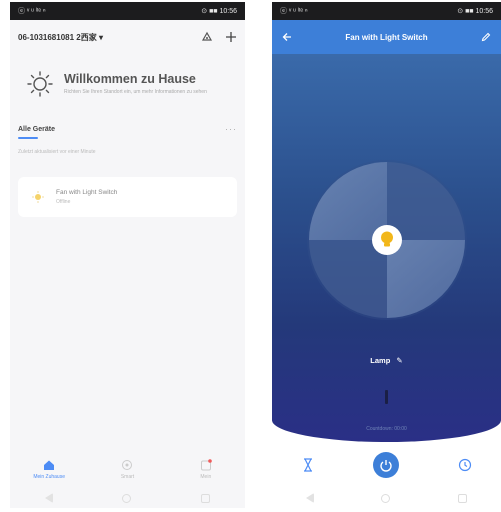 Image resolution: width=501 pixels, height=512 pixels. Describe the element at coordinates (486, 37) in the screenshot. I see `edit-pencil-icon` at that location.